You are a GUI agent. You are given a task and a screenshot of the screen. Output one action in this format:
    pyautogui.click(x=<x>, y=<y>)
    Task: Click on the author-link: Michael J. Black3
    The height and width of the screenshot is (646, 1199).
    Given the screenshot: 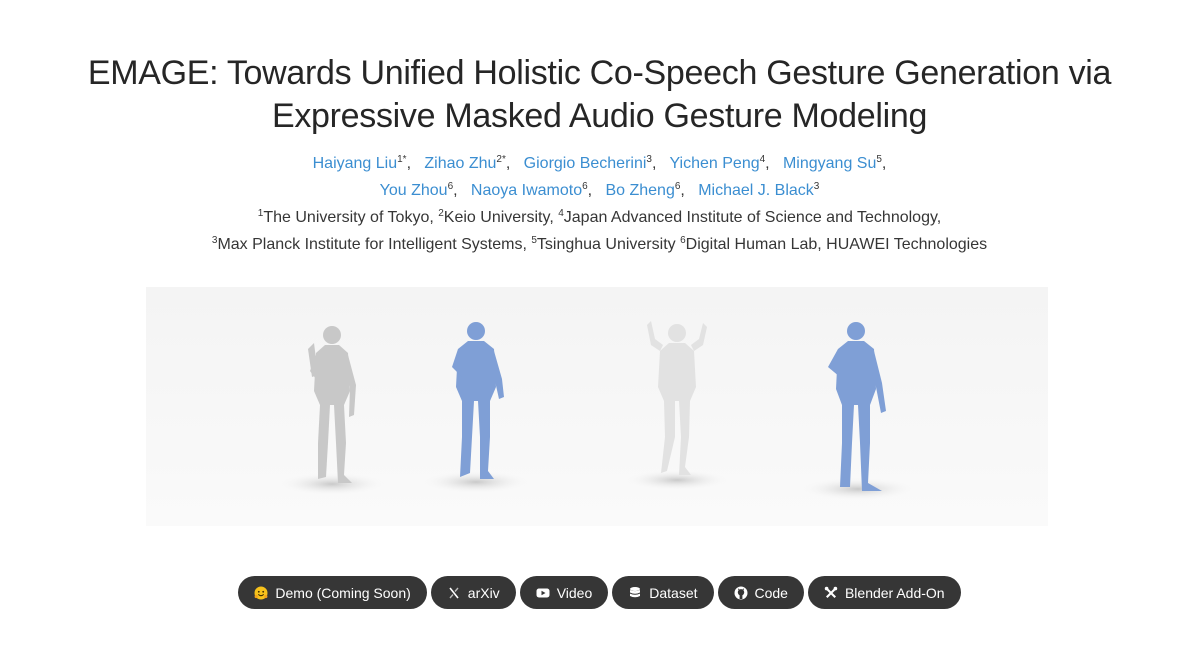 What is the action you would take?
    pyautogui.click(x=758, y=191)
    